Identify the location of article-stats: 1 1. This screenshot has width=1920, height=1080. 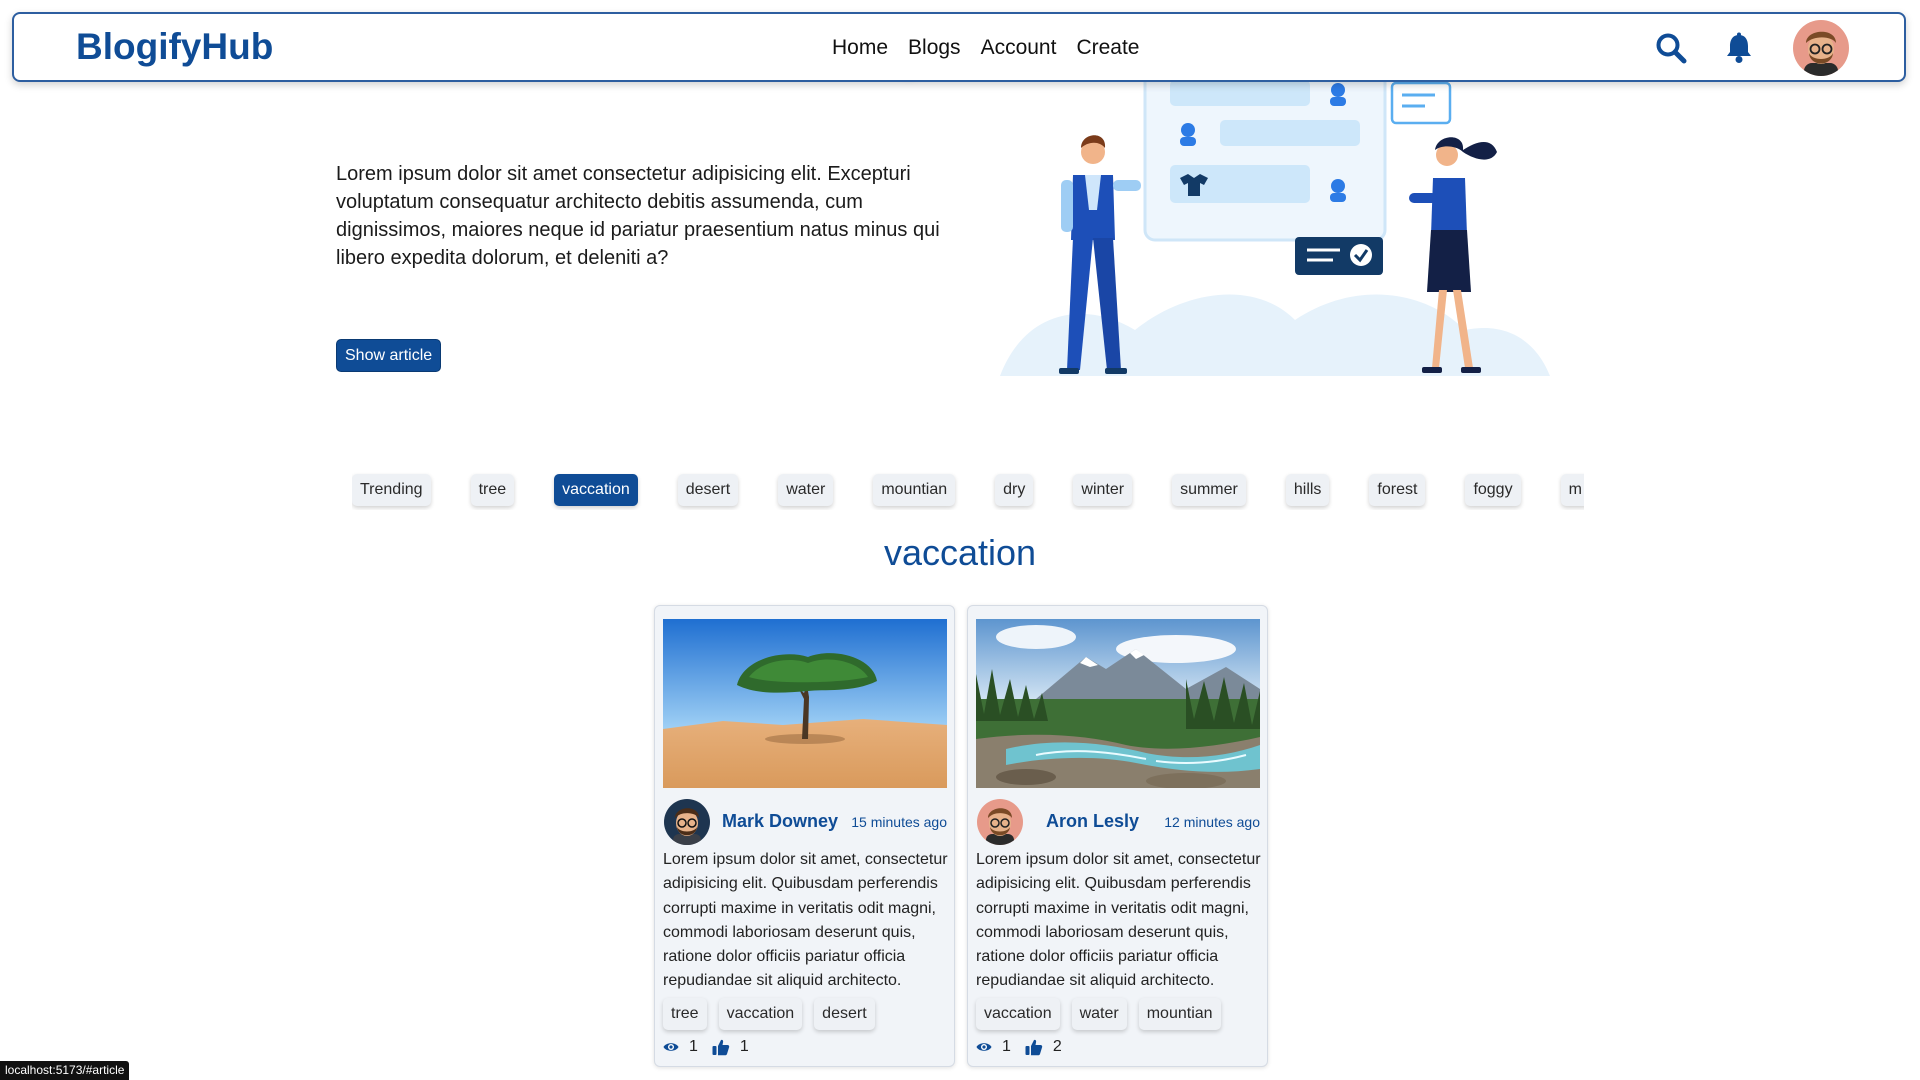
(713, 1047).